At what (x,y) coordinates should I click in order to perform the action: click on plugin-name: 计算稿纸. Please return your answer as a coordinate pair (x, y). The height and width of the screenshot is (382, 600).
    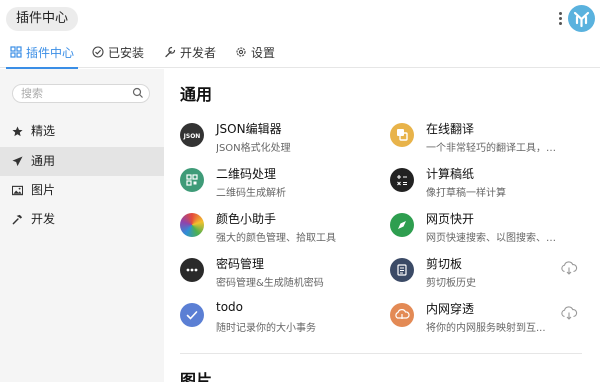
    Looking at the image, I should click on (450, 174).